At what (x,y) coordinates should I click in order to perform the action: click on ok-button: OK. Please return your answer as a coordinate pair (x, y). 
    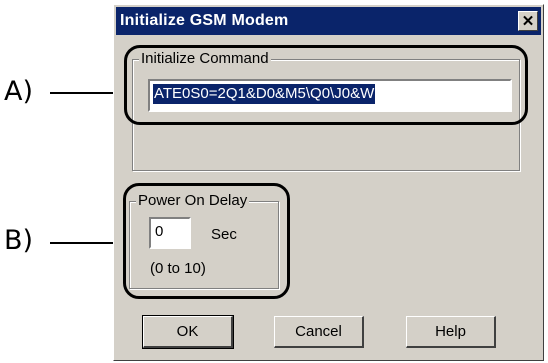
    Looking at the image, I should click on (188, 332).